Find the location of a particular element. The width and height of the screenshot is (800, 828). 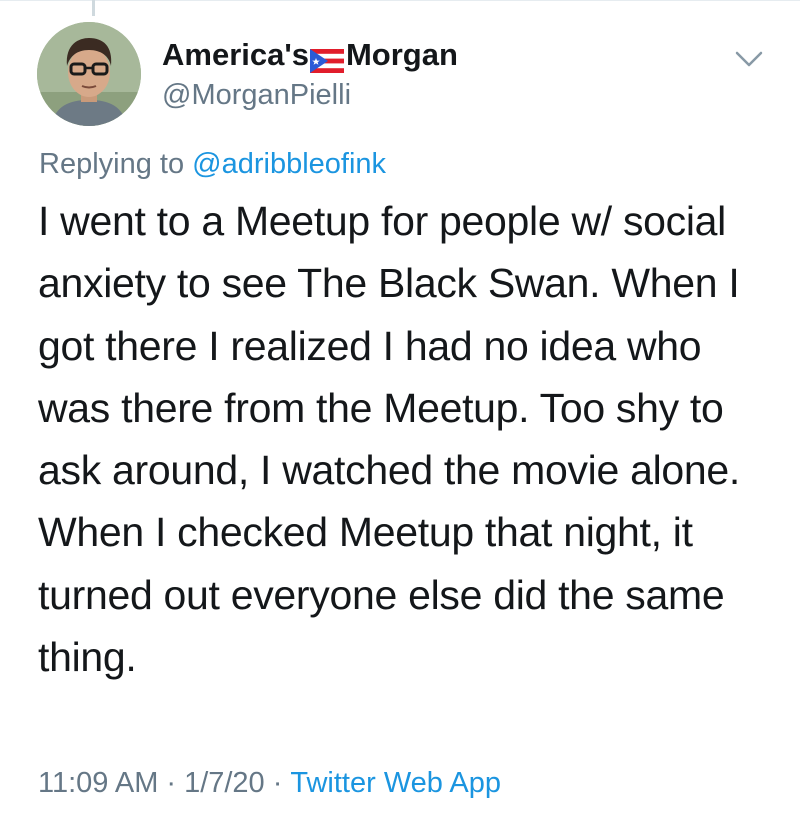

tweet-metadata: 11:09 AM · 1/7/20 · Twitter Web App is located at coordinates (269, 783).